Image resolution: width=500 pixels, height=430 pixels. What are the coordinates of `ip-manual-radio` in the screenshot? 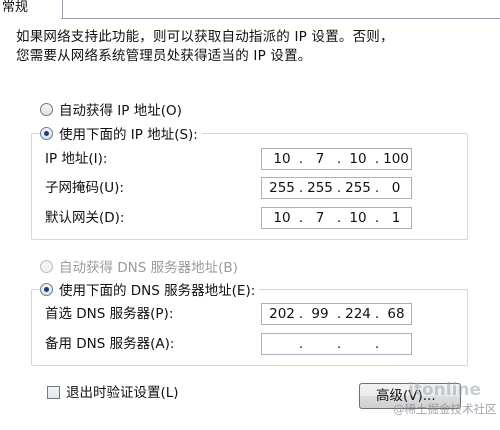 It's located at (46, 133).